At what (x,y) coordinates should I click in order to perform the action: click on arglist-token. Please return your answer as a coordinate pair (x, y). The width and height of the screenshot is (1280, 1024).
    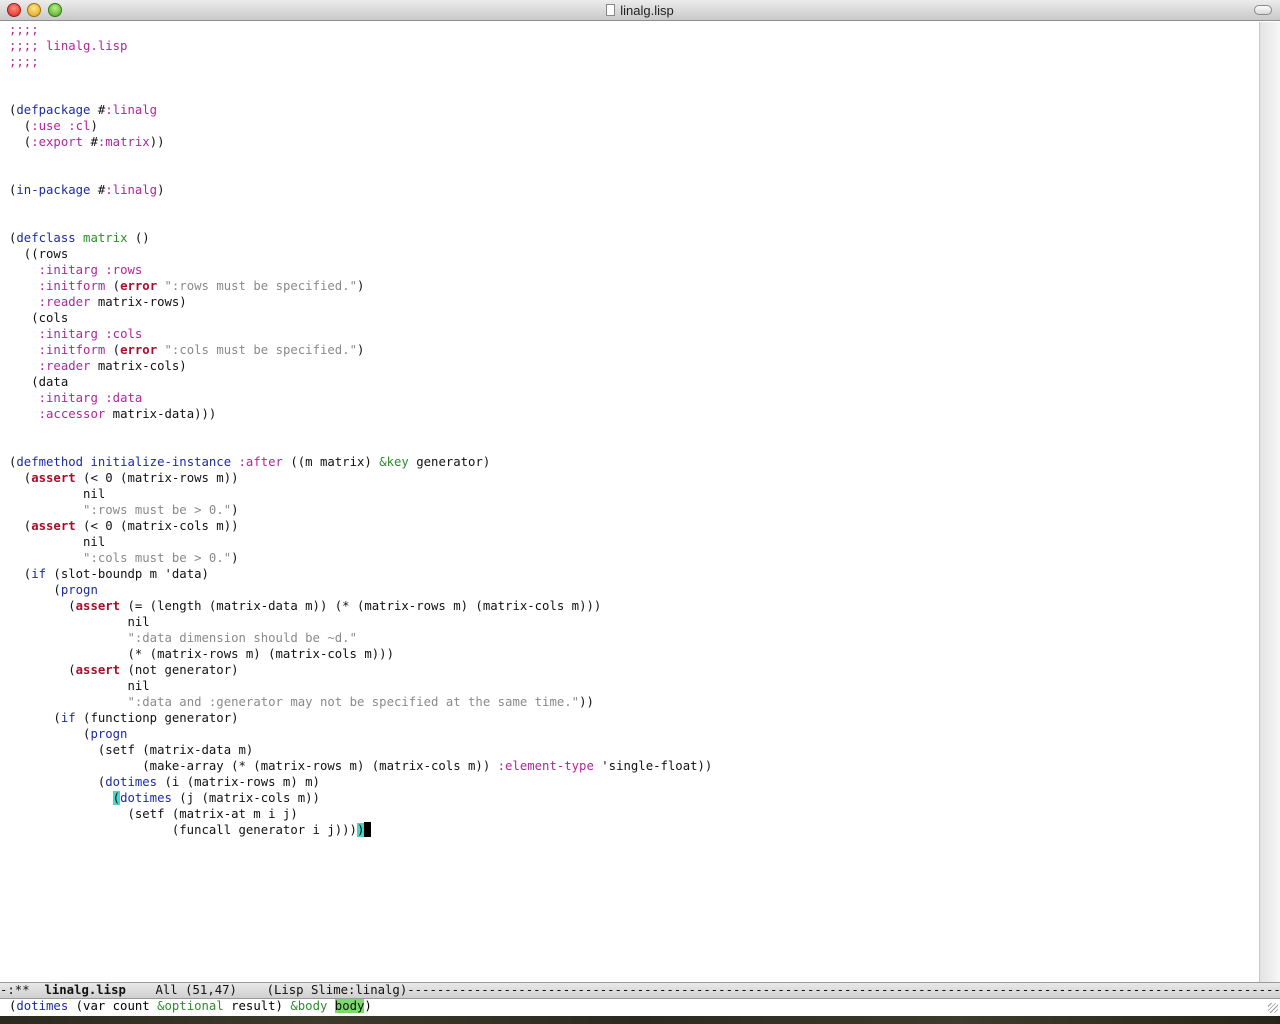
    Looking at the image, I should click on (330, 1006).